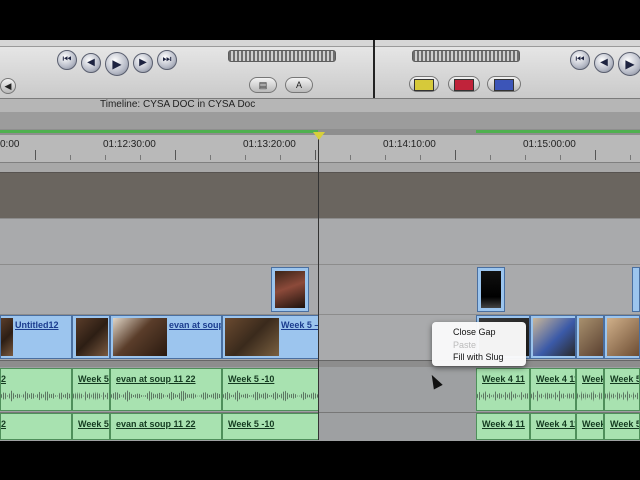  I want to click on a1-clip: 2, so click(36, 389).